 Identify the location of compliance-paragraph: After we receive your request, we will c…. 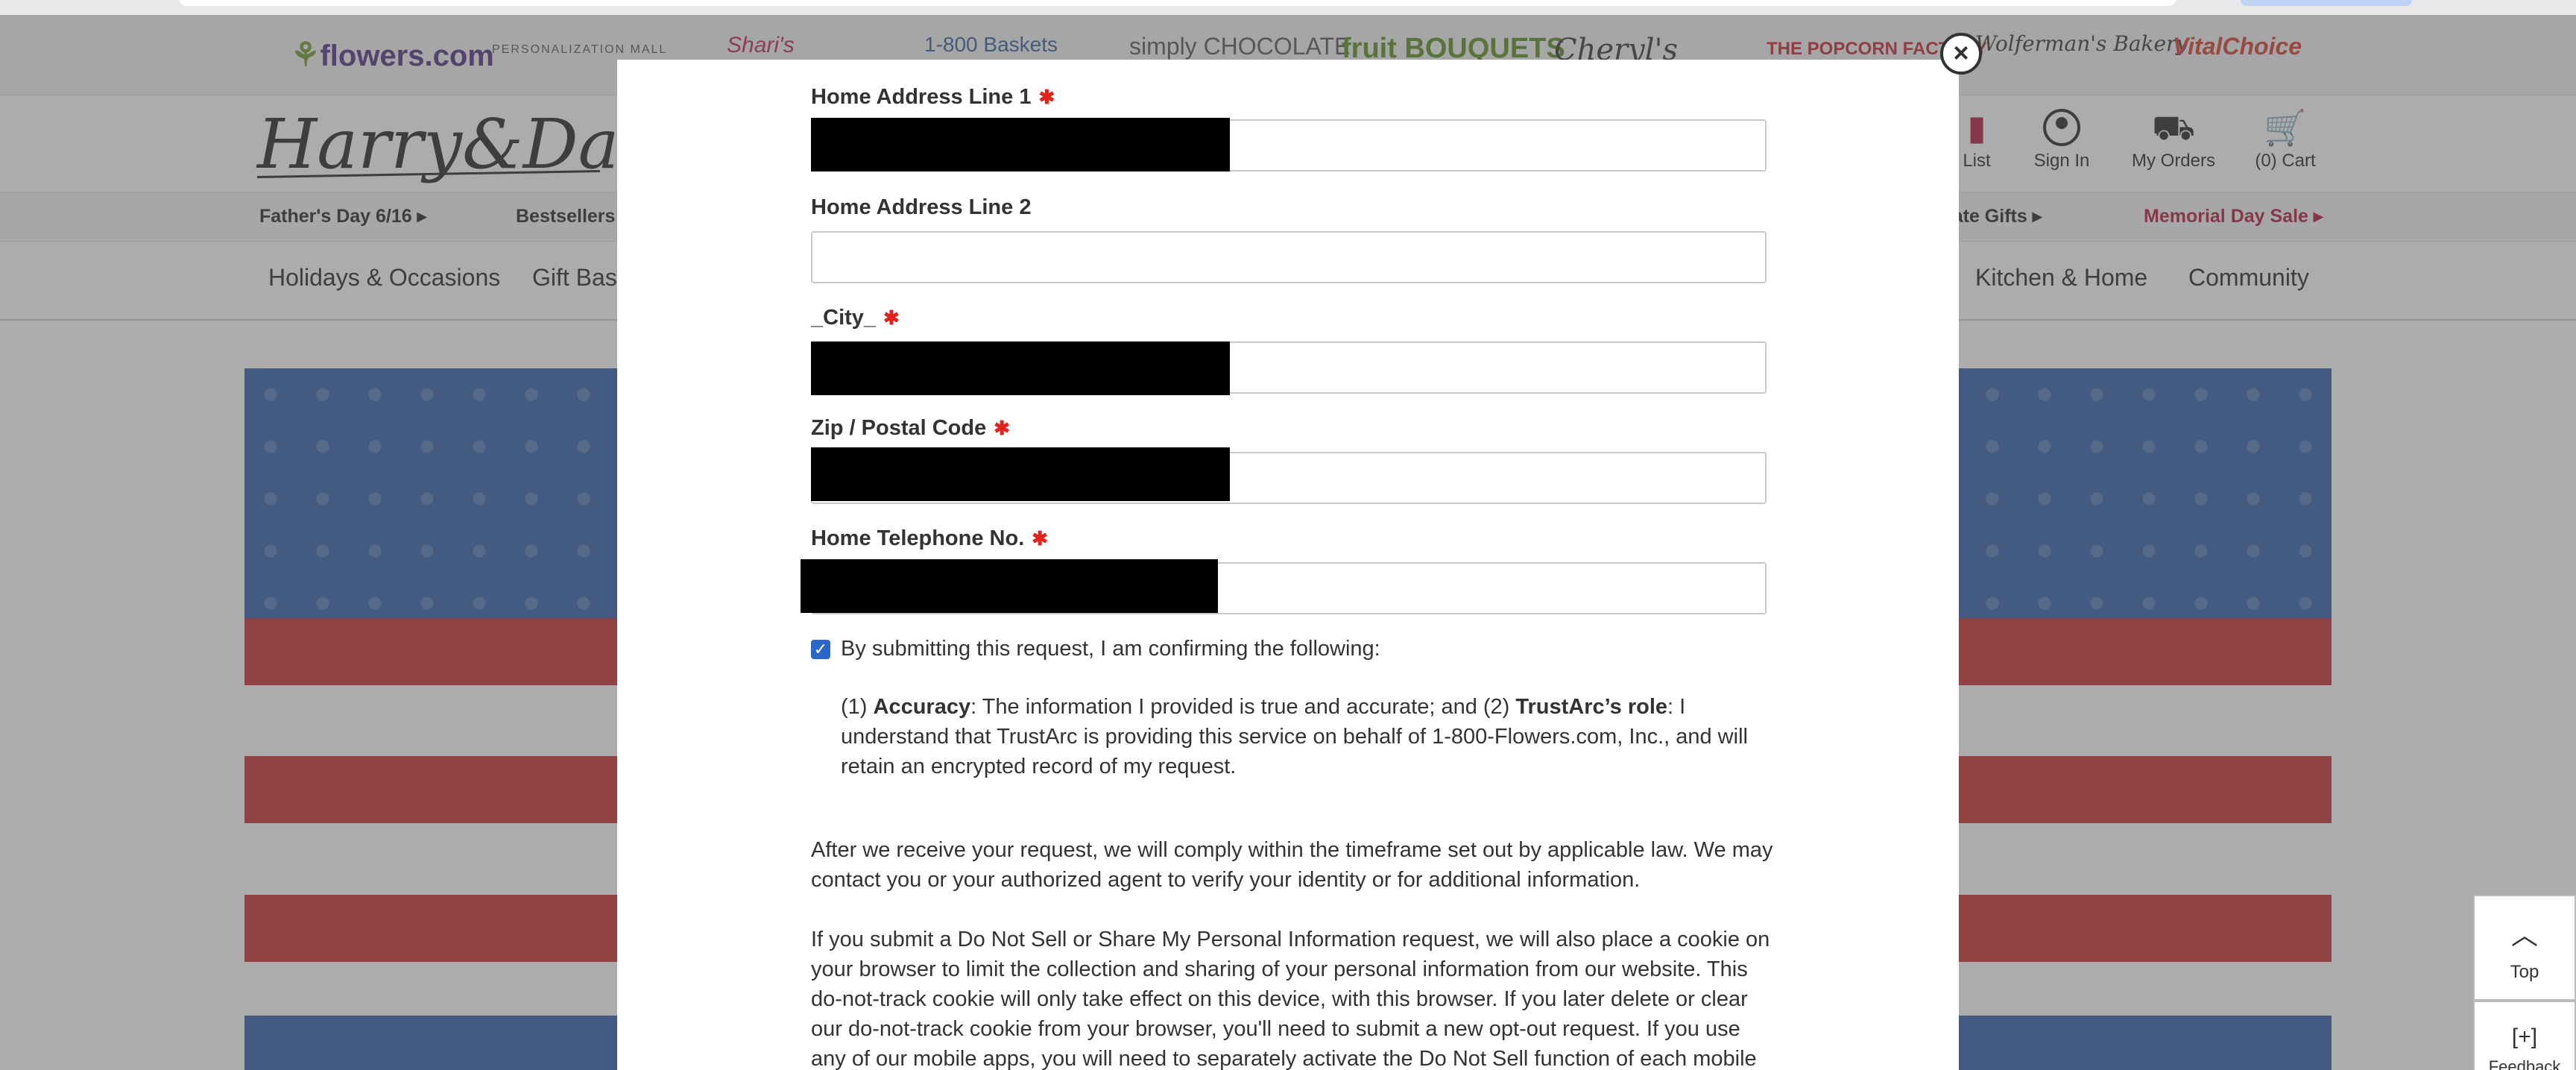
(1292, 865).